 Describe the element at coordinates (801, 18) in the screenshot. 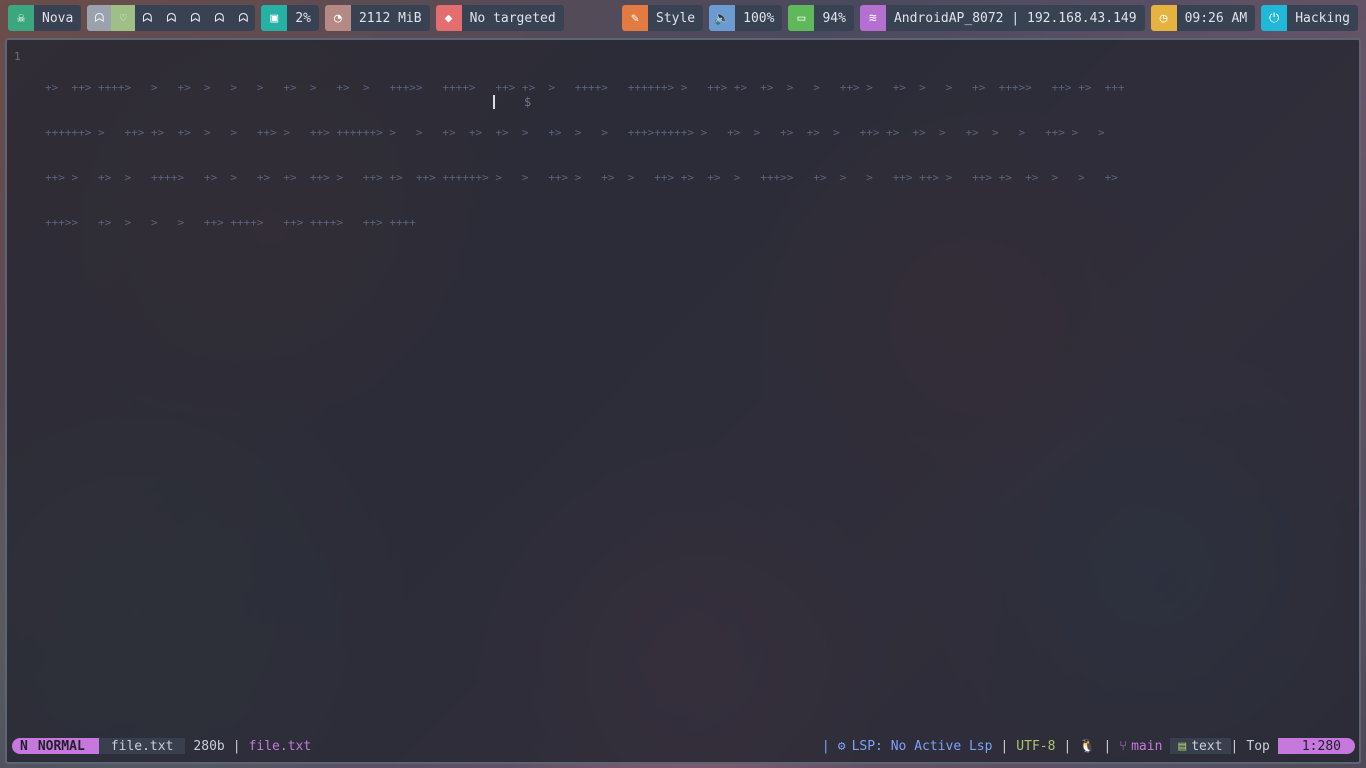

I see `battery-icon: ▭` at that location.